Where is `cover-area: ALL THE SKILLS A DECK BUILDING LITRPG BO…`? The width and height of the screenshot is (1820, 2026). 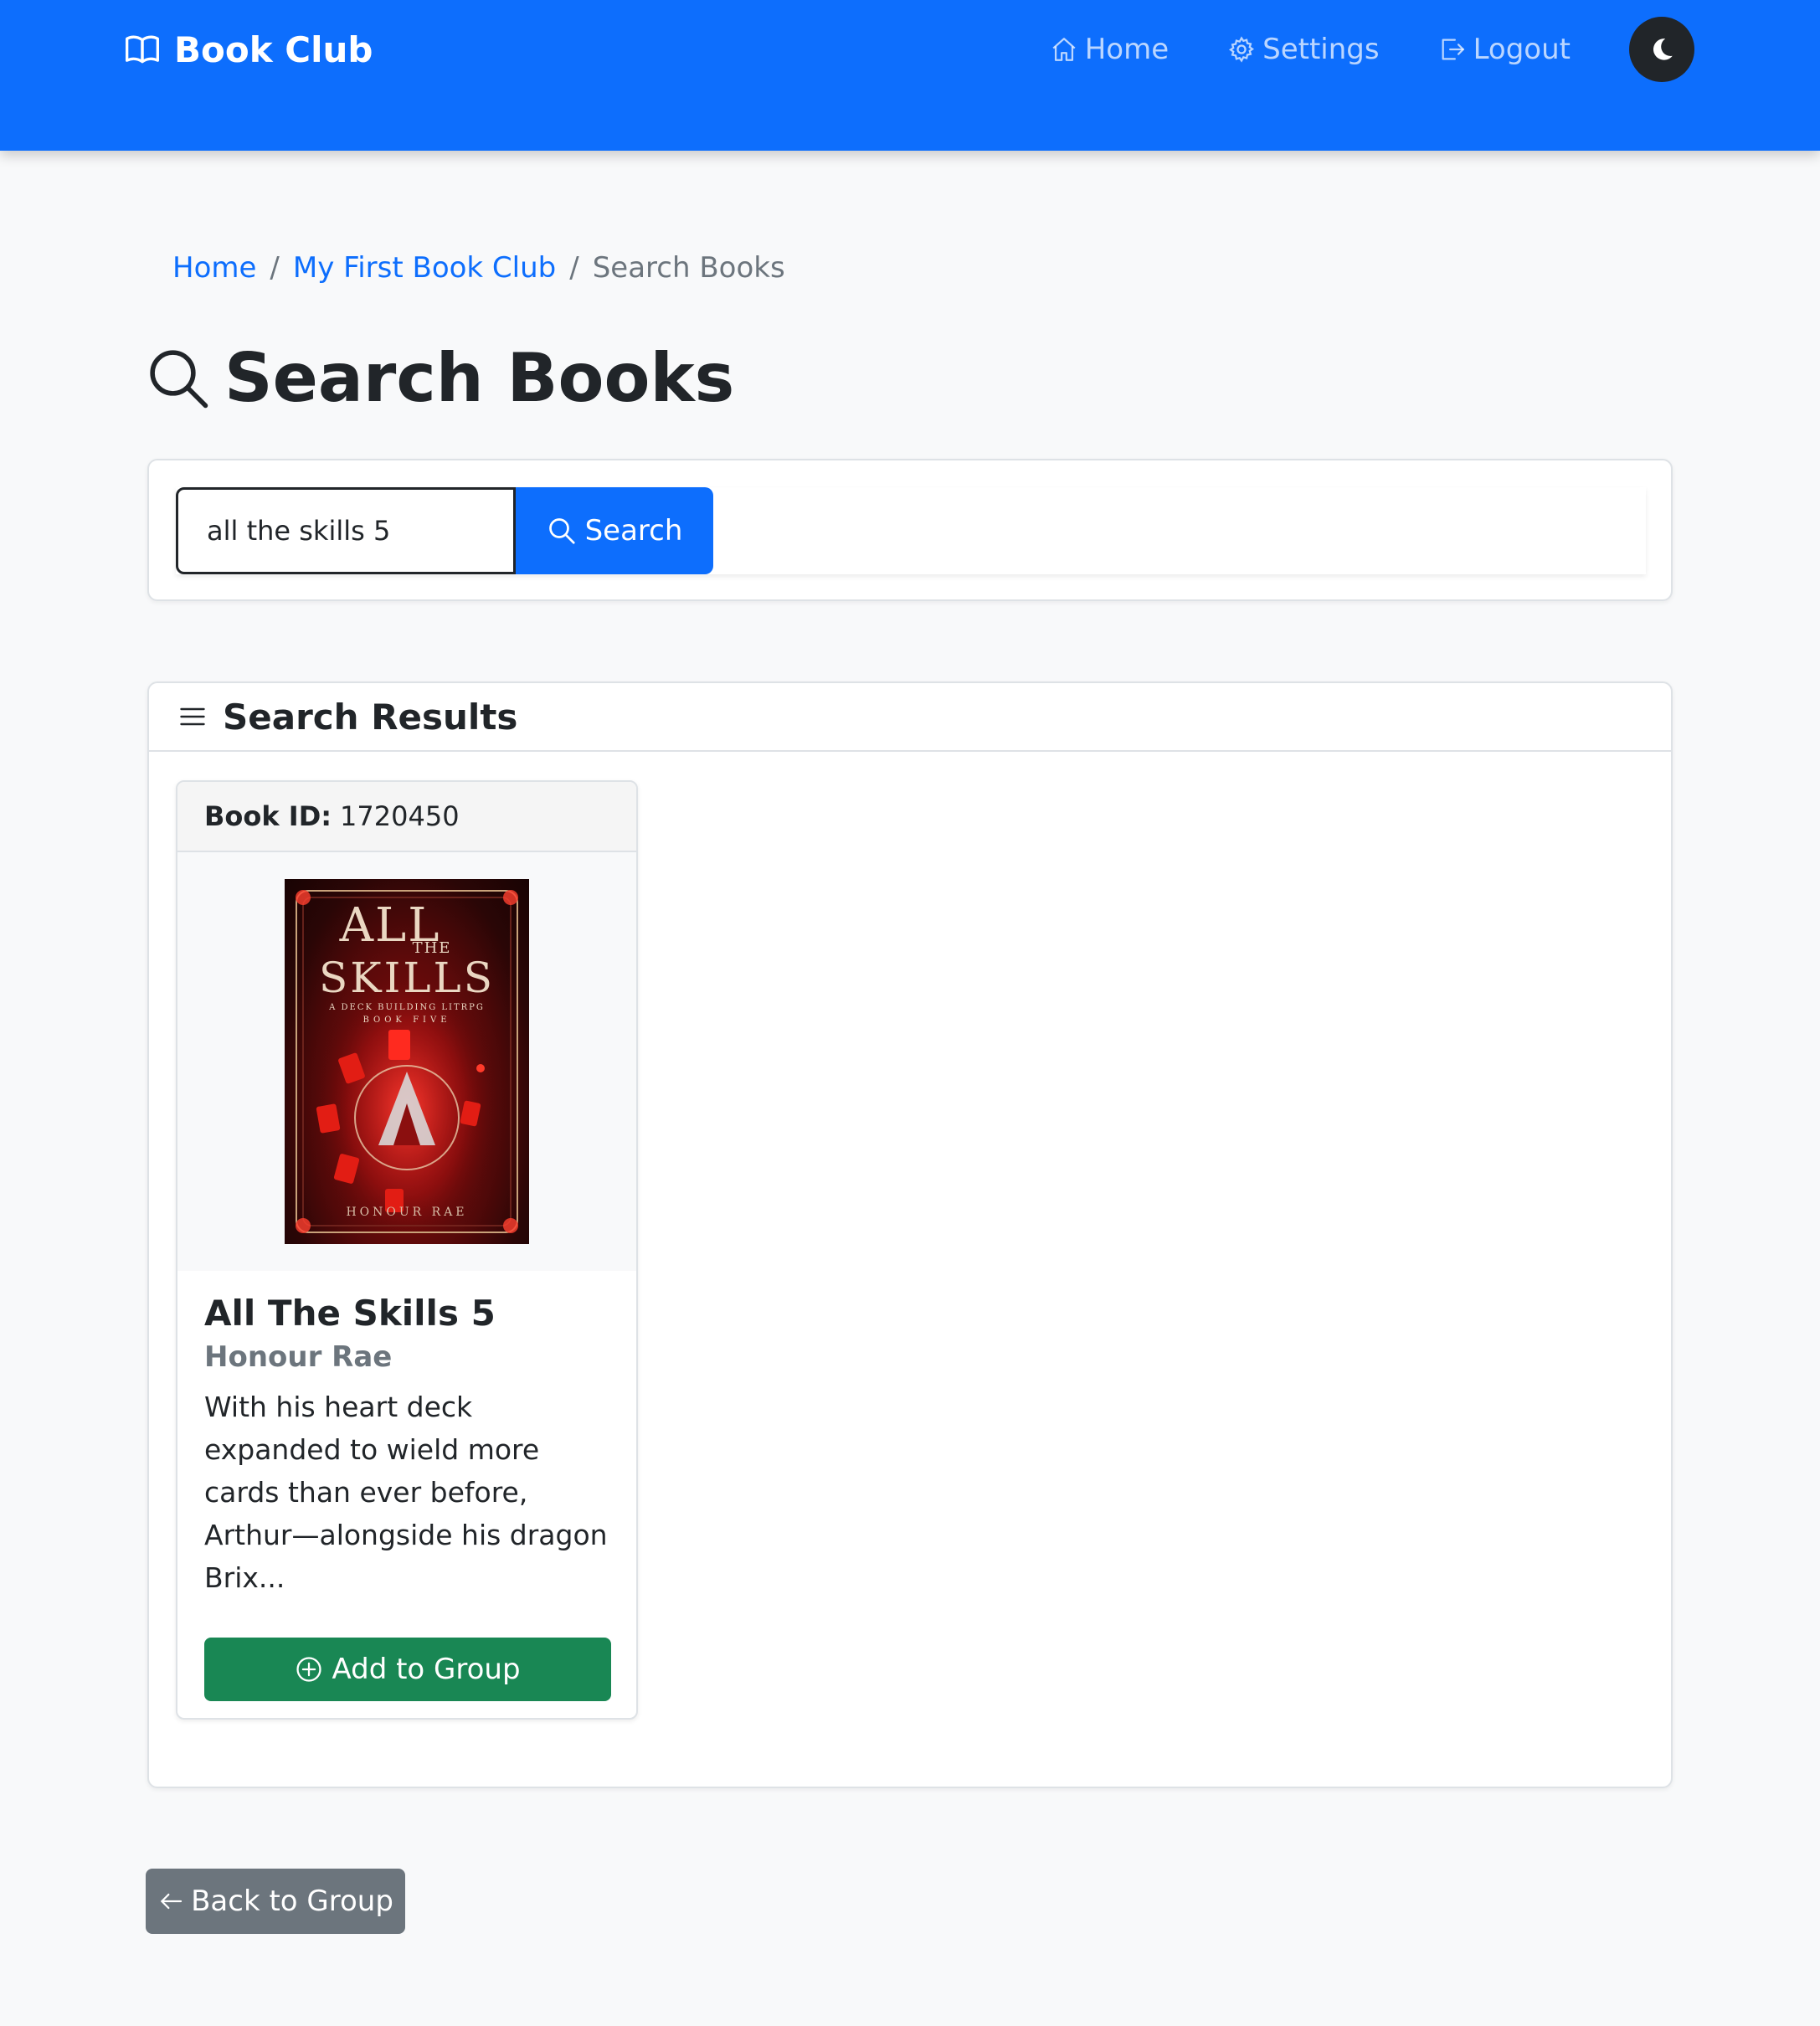
cover-area: ALL THE SKILLS A DECK BUILDING LITRPG BO… is located at coordinates (406, 1061).